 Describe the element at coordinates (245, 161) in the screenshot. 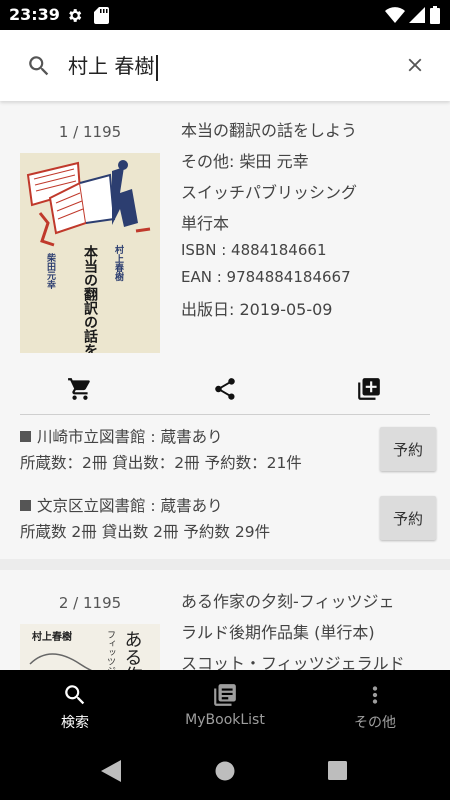

I see `book-author: その他: 柴田 元幸` at that location.